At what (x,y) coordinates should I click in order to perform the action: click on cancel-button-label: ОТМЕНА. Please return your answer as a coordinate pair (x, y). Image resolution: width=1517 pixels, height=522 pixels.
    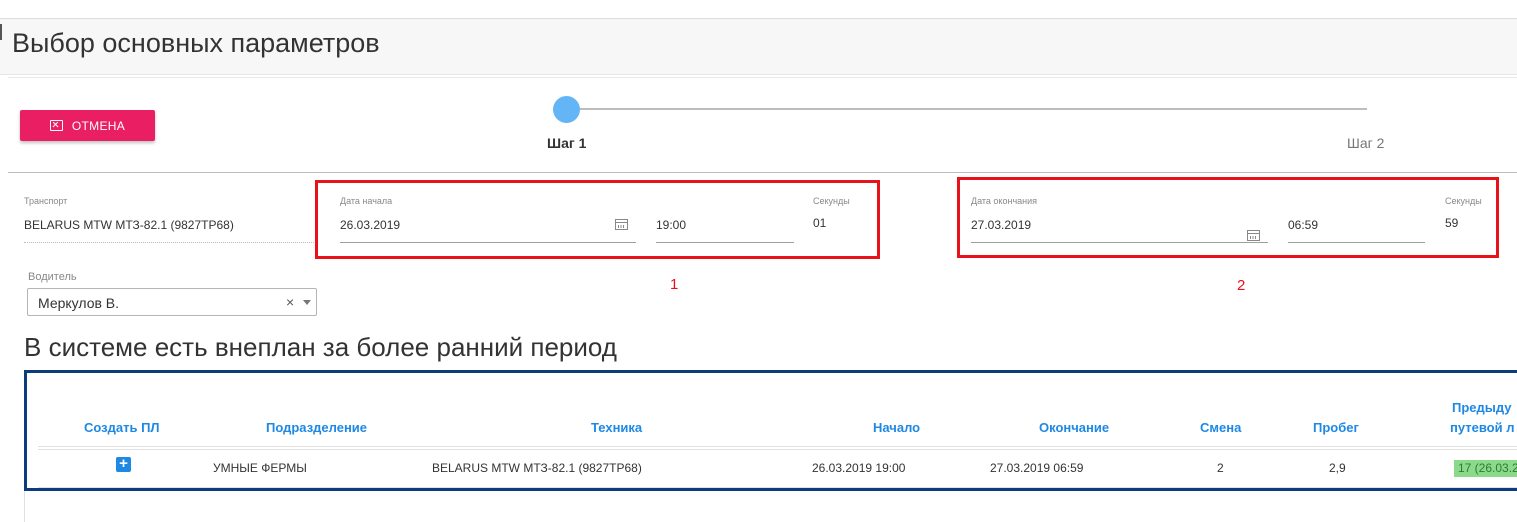
    Looking at the image, I should click on (98, 125).